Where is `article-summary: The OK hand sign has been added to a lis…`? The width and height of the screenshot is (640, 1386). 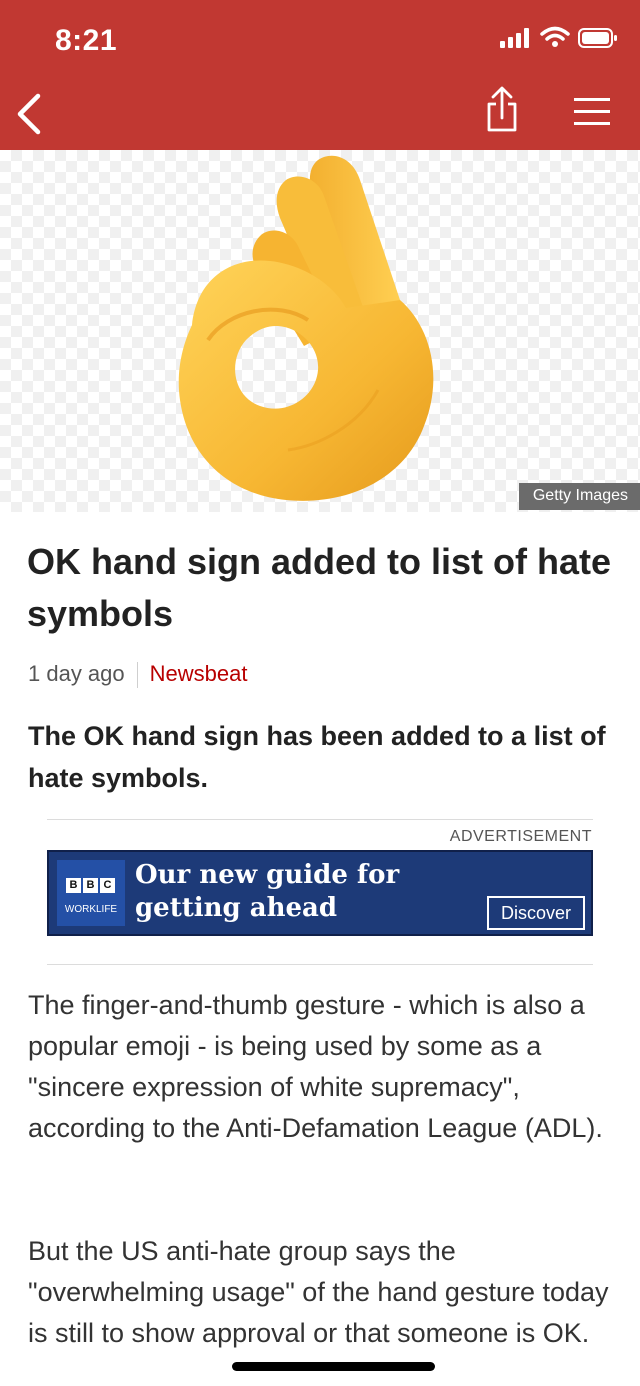
article-summary: The OK hand sign has been added to a lis… is located at coordinates (317, 757).